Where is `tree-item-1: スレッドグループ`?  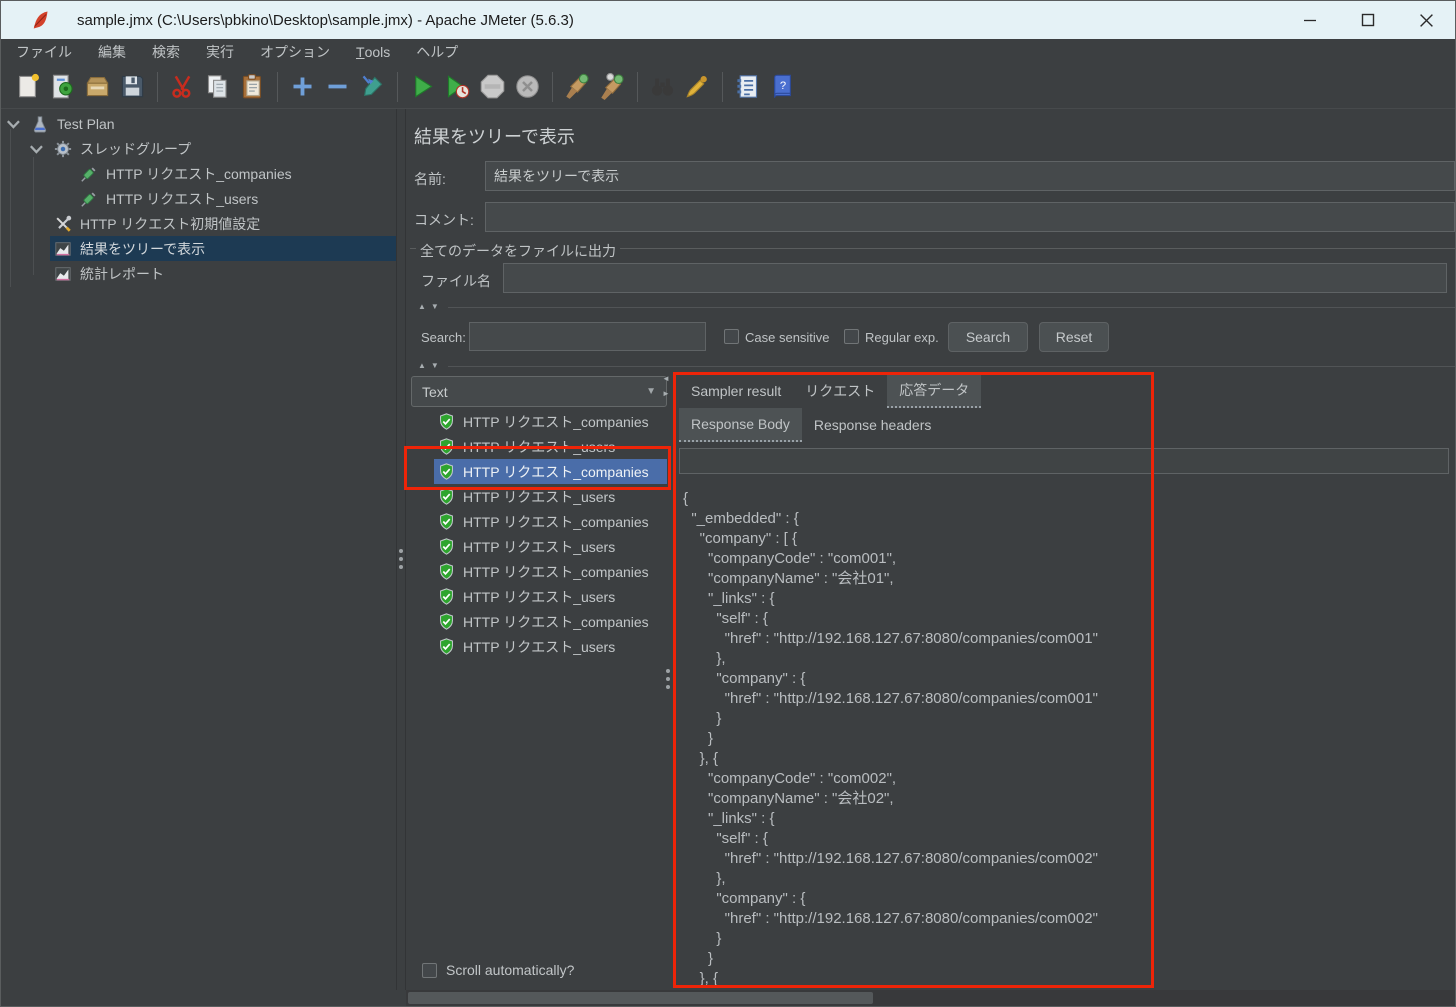 tree-item-1: スレッドグループ is located at coordinates (198, 148).